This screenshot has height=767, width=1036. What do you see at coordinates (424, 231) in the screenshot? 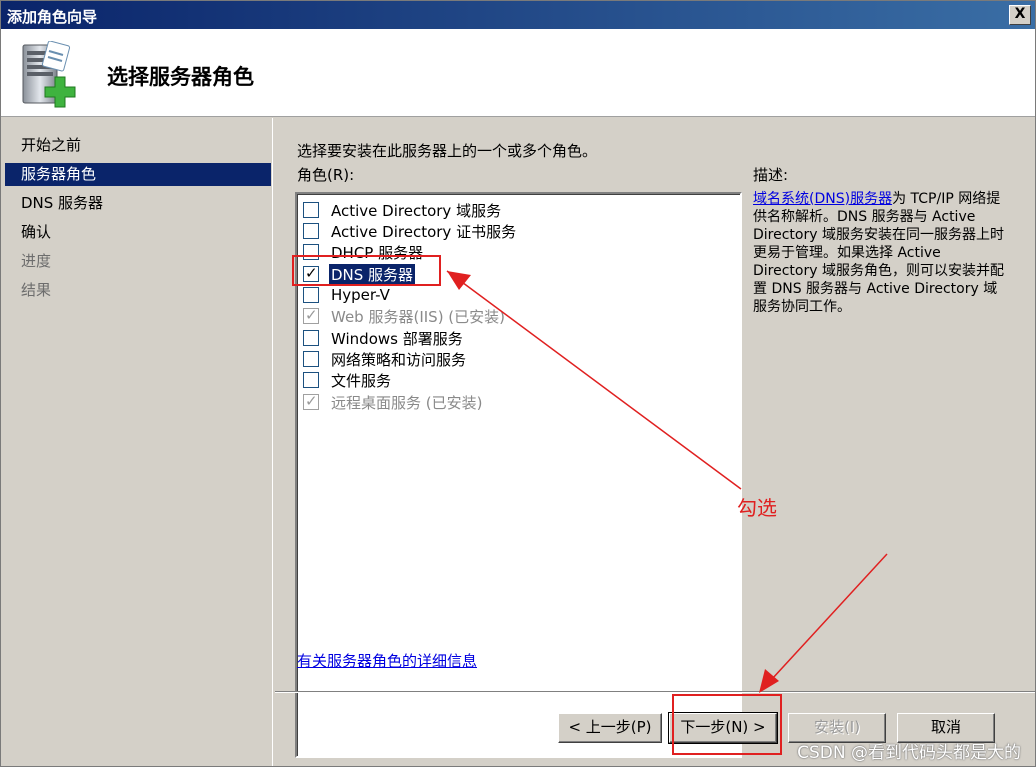
I see `role-label: Active Directory 证书服务` at bounding box center [424, 231].